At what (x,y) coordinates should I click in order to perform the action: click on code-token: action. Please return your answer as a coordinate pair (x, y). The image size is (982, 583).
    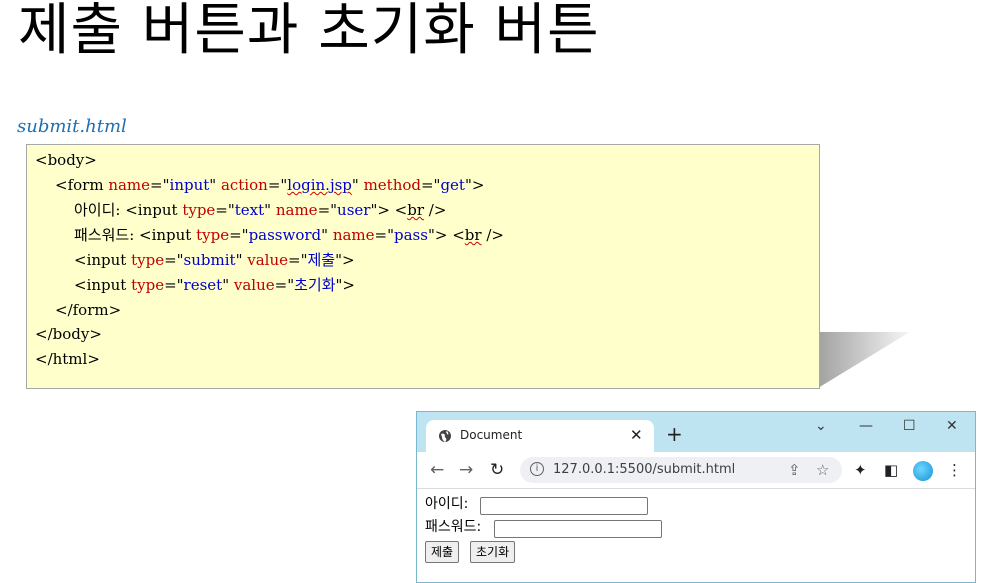
    Looking at the image, I should click on (244, 185).